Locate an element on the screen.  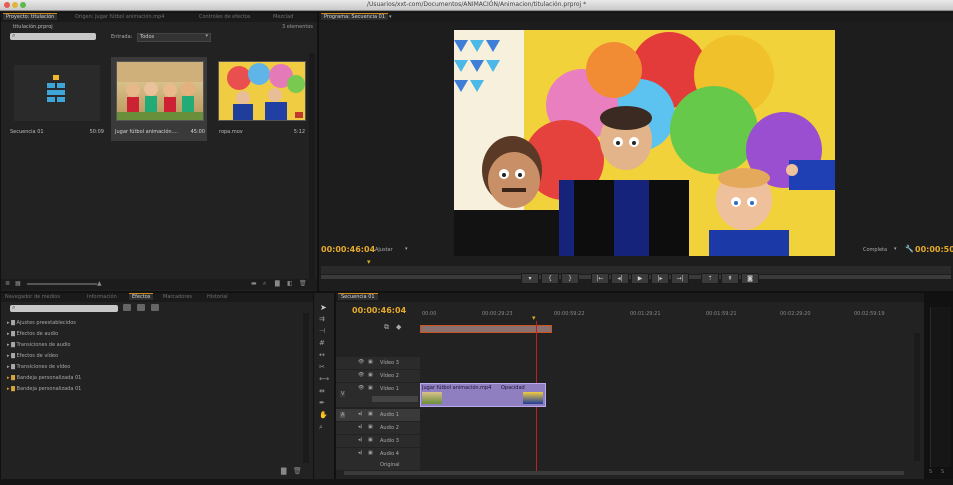
new-bin-icon: ▇ is located at coordinates (277, 283).